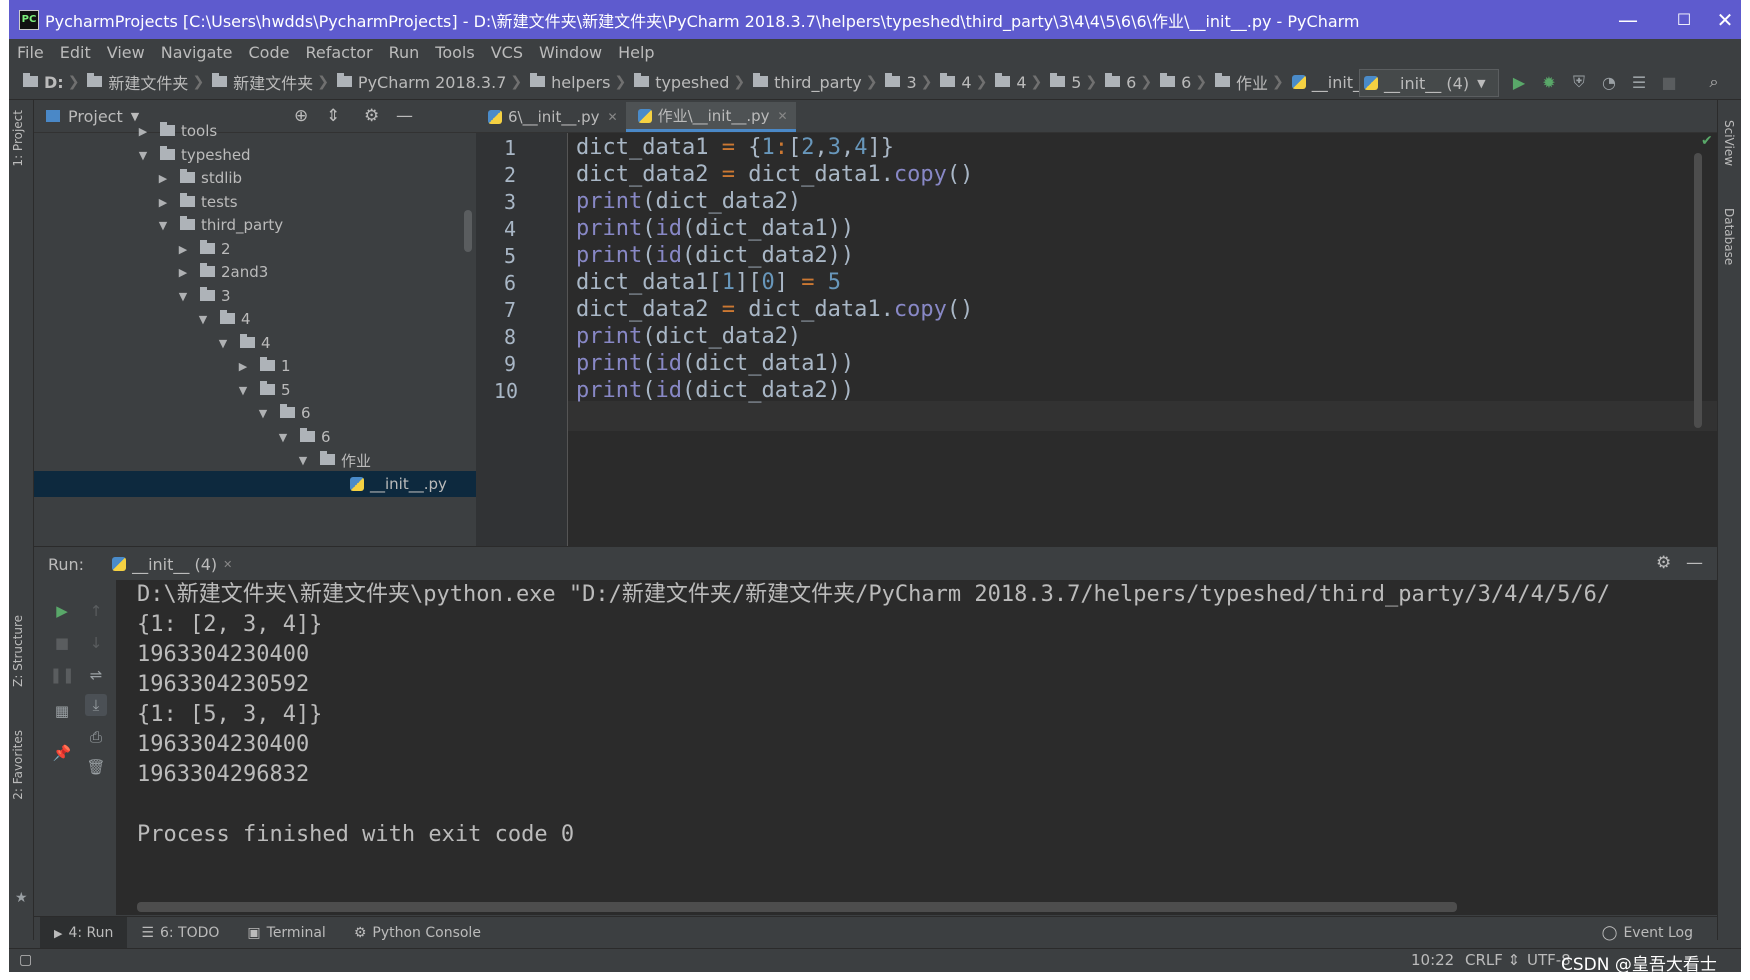 This screenshot has width=1750, height=980. I want to click on tool-tab-run: ▶ 4: Run, so click(84, 933).